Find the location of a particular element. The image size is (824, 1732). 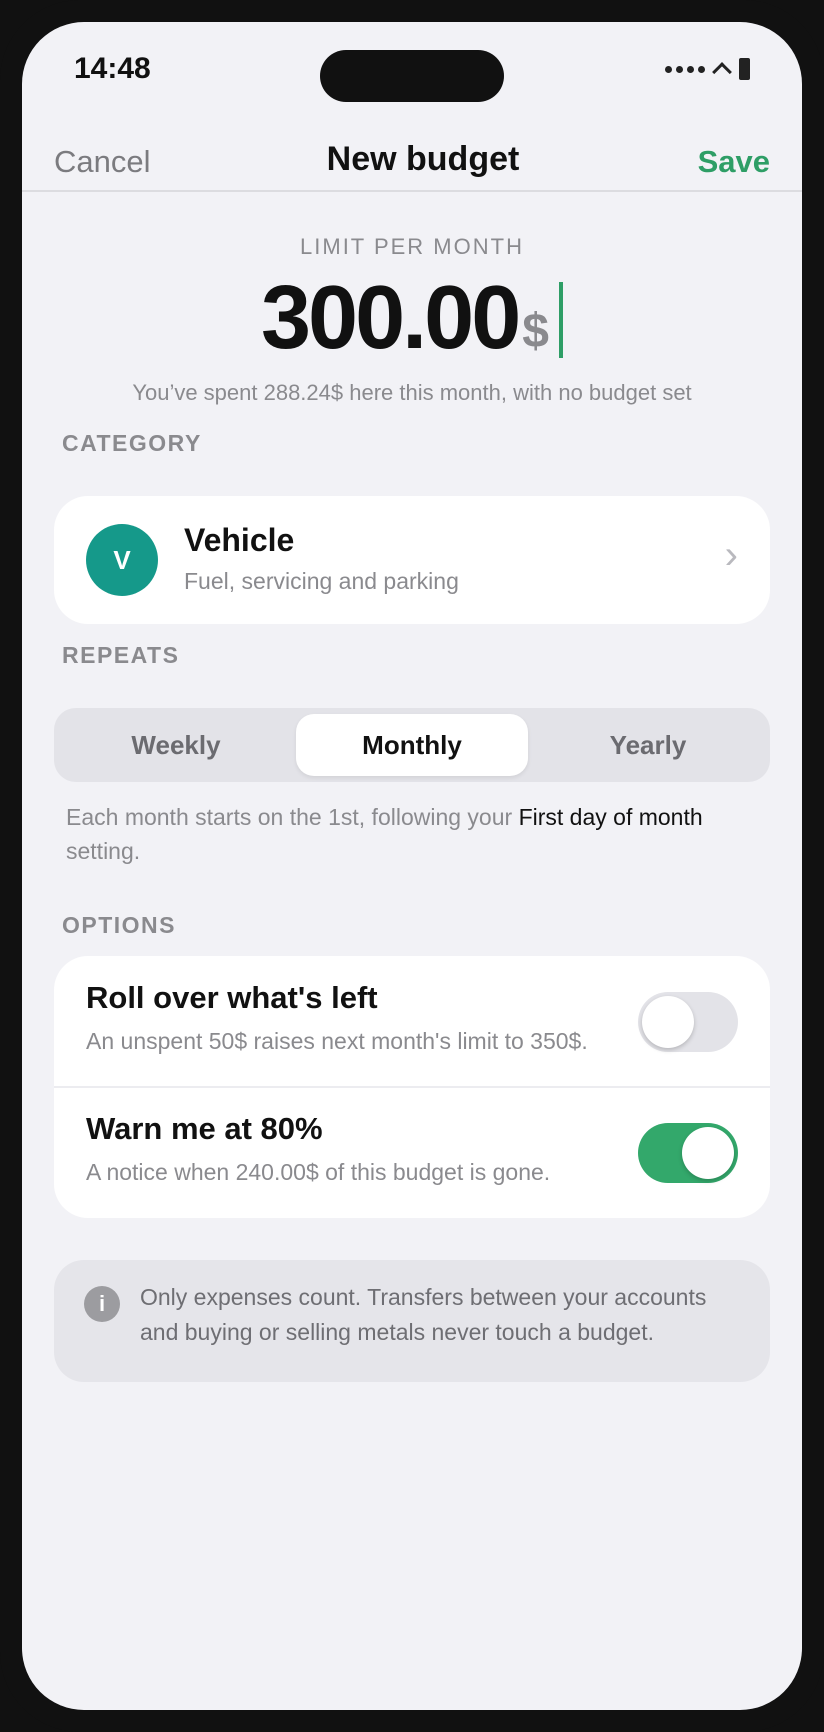

status-time: 14:48 is located at coordinates (112, 68).